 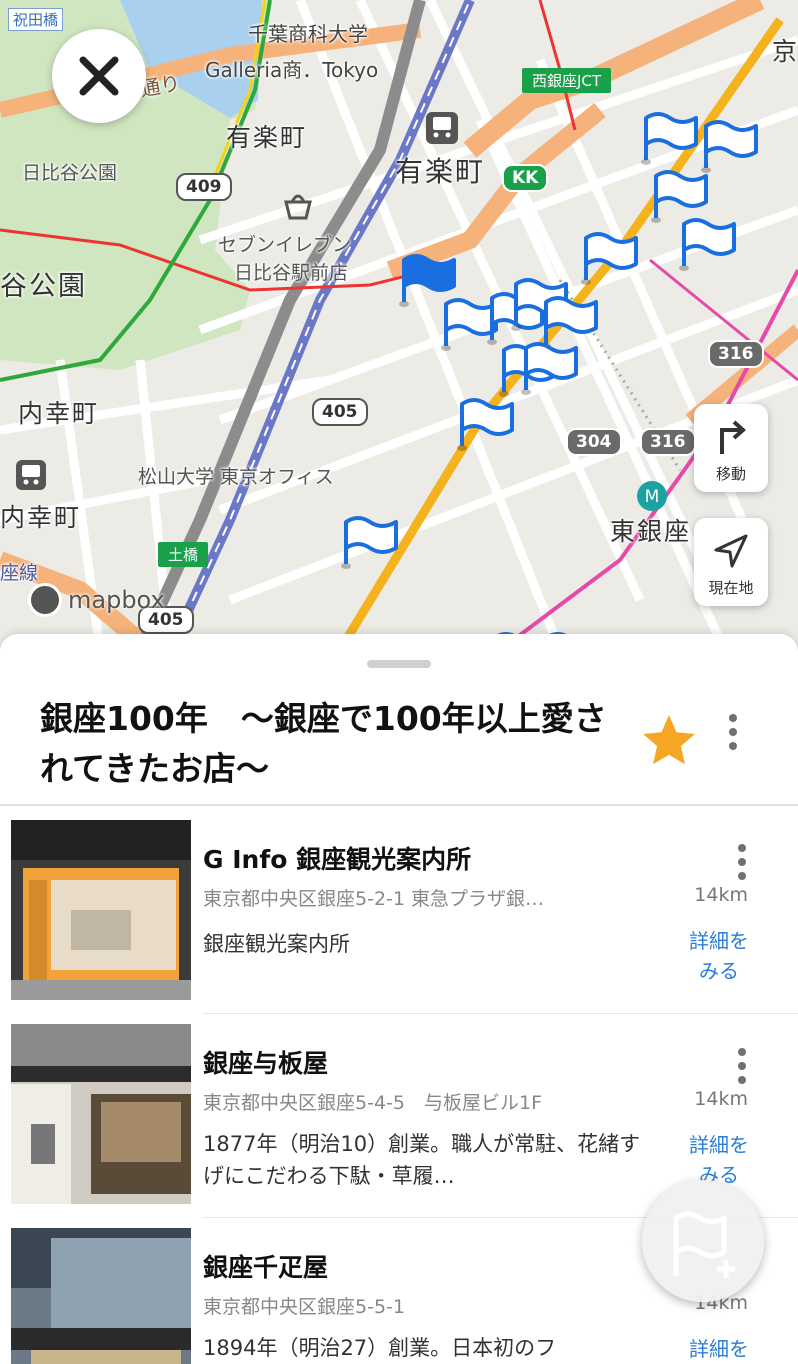 What do you see at coordinates (292, 70) in the screenshot?
I see `label-galleria: Galleria商．Tokyo` at bounding box center [292, 70].